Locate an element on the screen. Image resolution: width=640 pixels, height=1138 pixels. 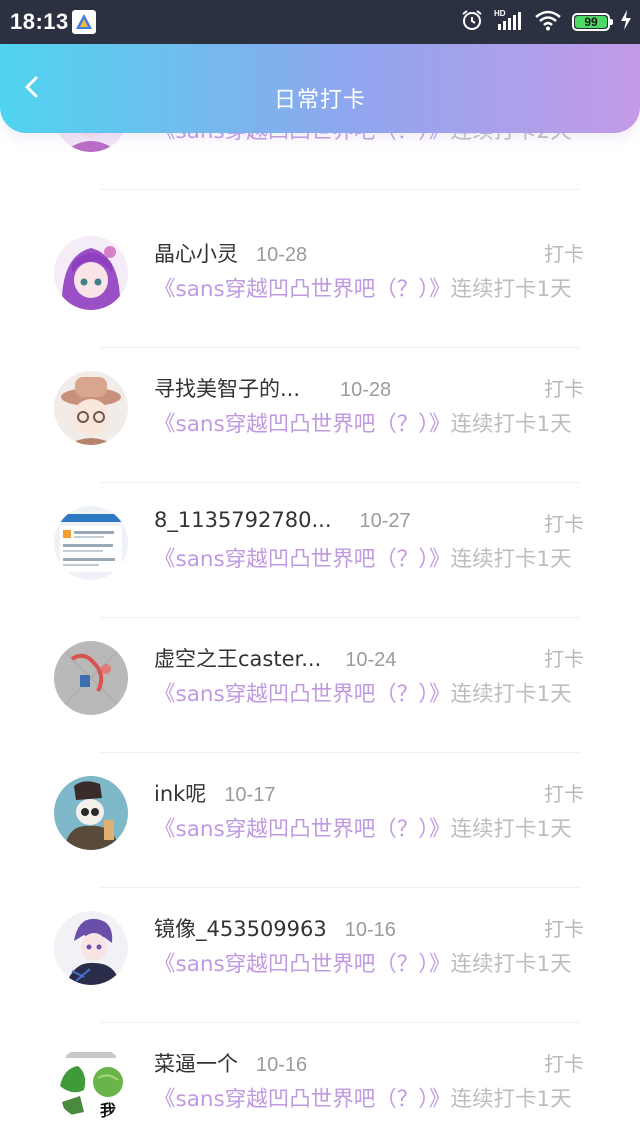
charging-icon is located at coordinates (626, 22).